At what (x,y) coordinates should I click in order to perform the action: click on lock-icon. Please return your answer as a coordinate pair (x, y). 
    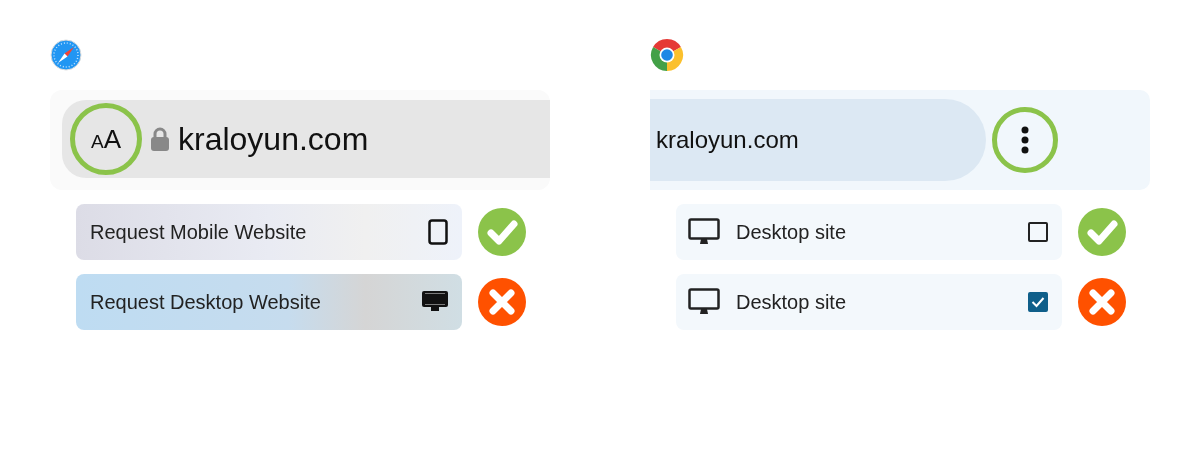
    Looking at the image, I should click on (160, 139).